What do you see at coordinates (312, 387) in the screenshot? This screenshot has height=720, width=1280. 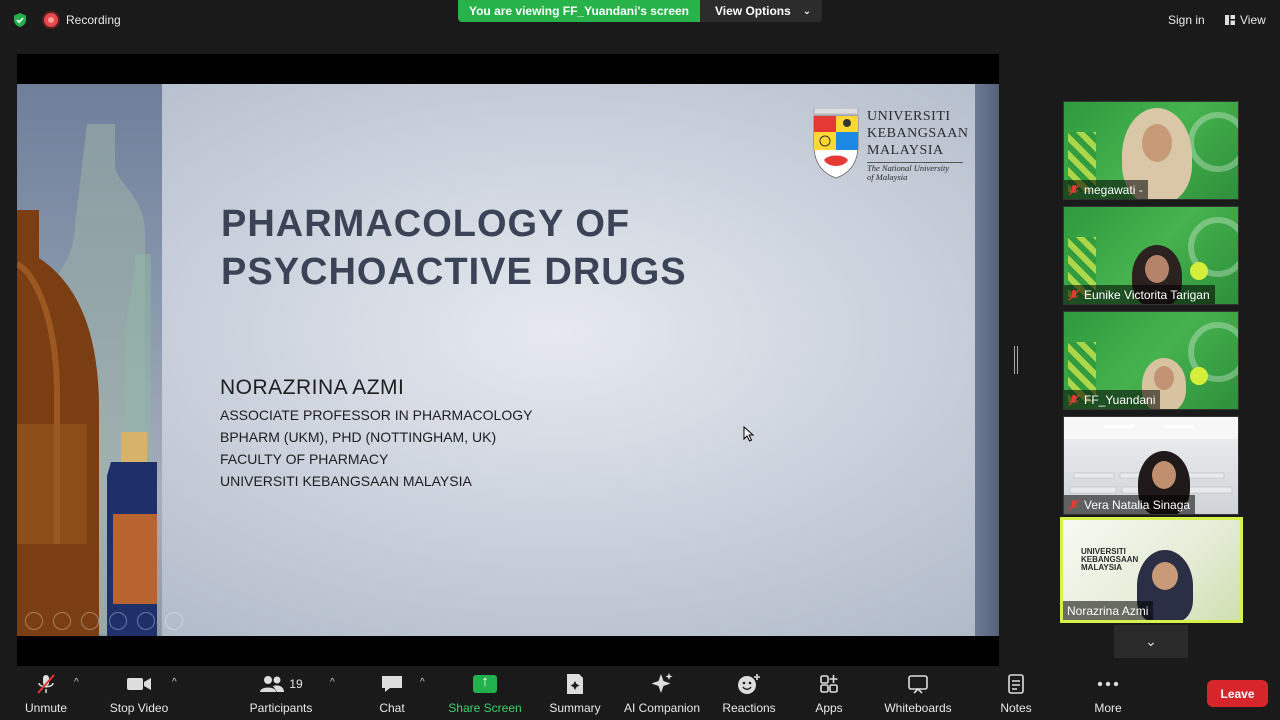 I see `presenter-name: NORAZRINA AZMI` at bounding box center [312, 387].